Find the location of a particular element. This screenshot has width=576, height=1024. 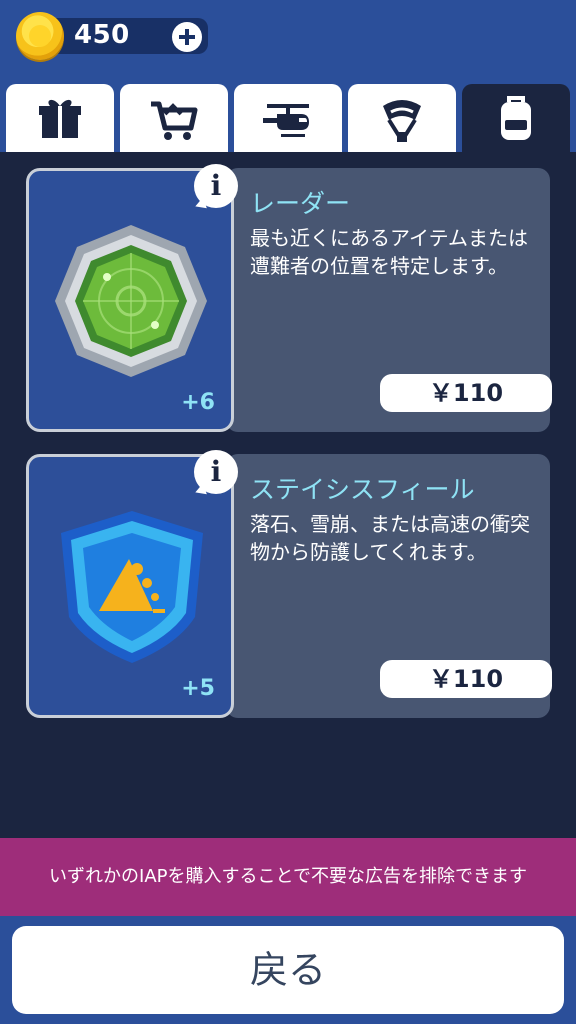

item-count: +5 is located at coordinates (198, 688).